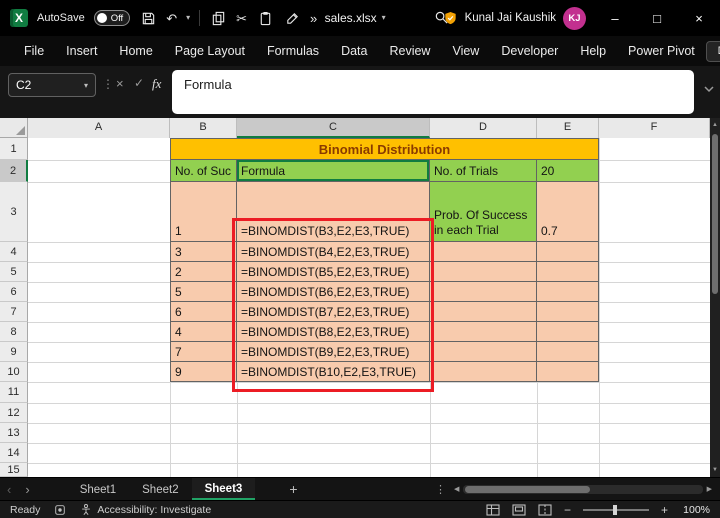 This screenshot has height=518, width=720. Describe the element at coordinates (241, 18) in the screenshot. I see `cut-icon: ✂` at that location.